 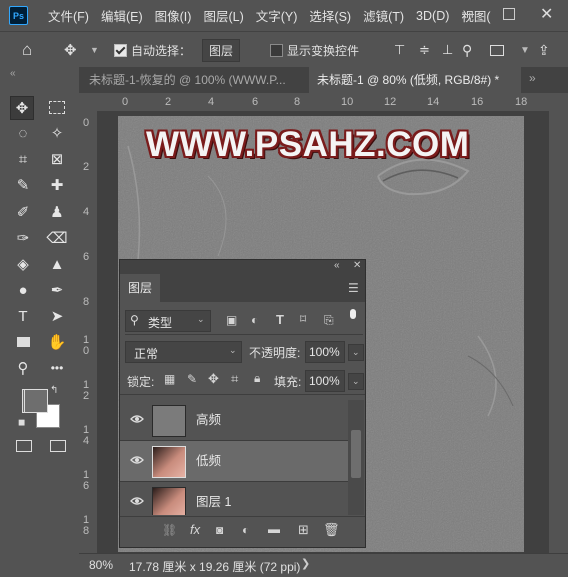 I want to click on swap-colors-icon: ↰, so click(x=54, y=390).